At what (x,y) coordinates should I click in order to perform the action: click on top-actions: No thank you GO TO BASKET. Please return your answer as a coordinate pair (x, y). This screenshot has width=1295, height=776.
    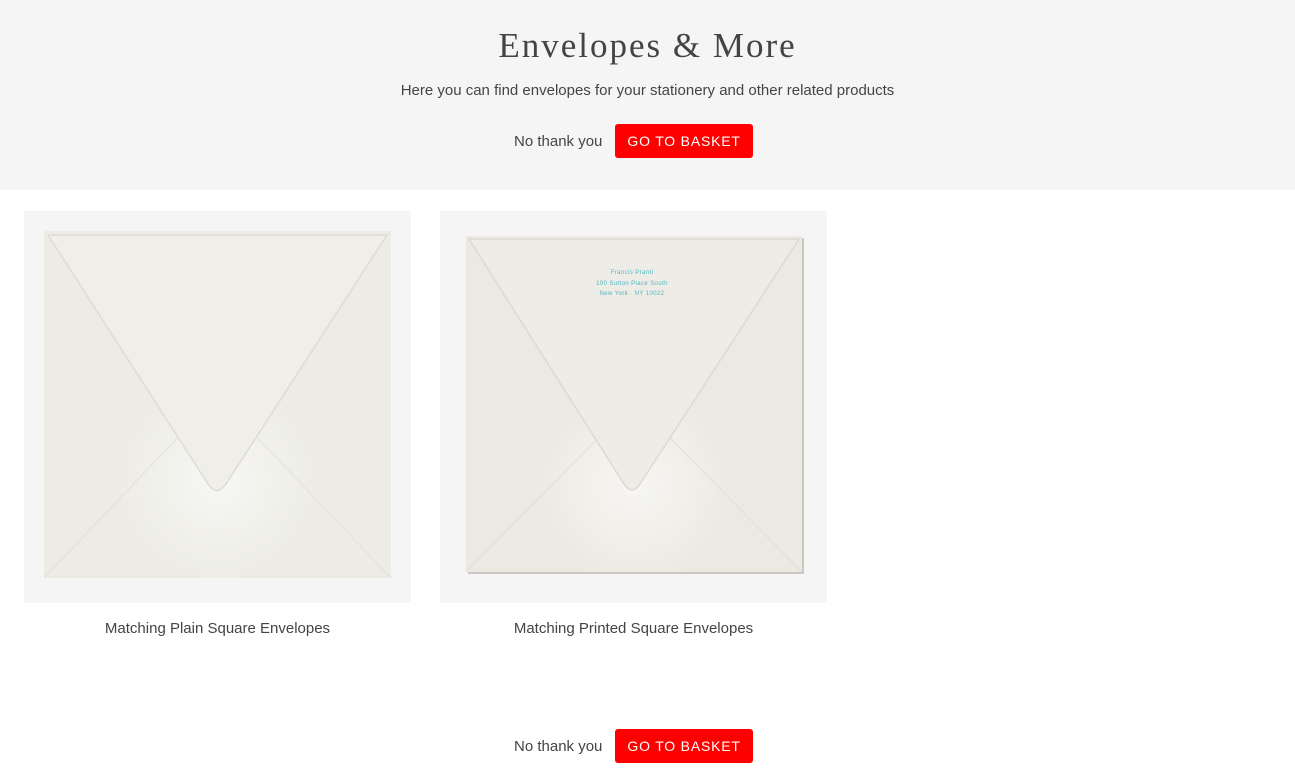
    Looking at the image, I should click on (633, 141).